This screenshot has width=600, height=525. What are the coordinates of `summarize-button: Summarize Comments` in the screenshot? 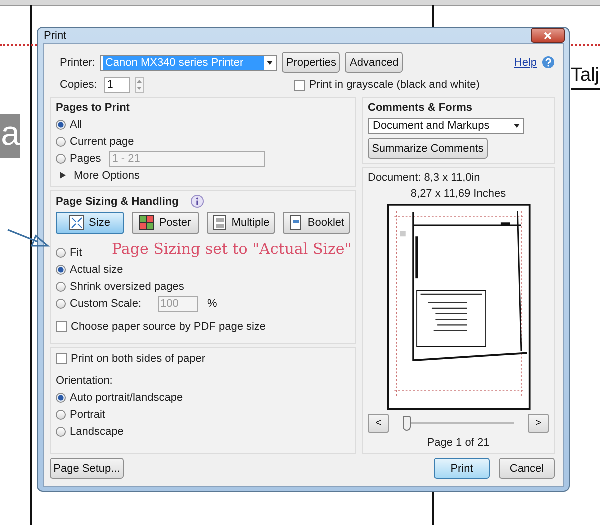 It's located at (428, 148).